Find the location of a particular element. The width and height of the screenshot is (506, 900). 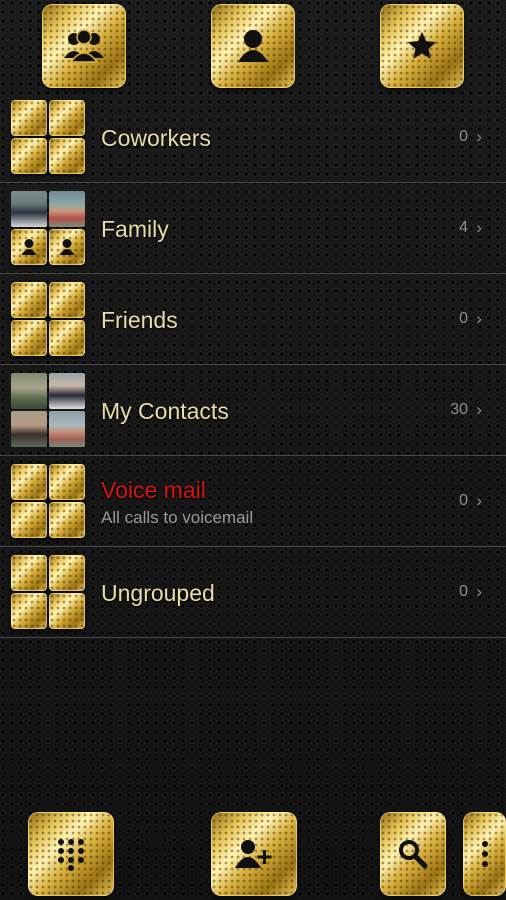

person-icon is located at coordinates (253, 46).